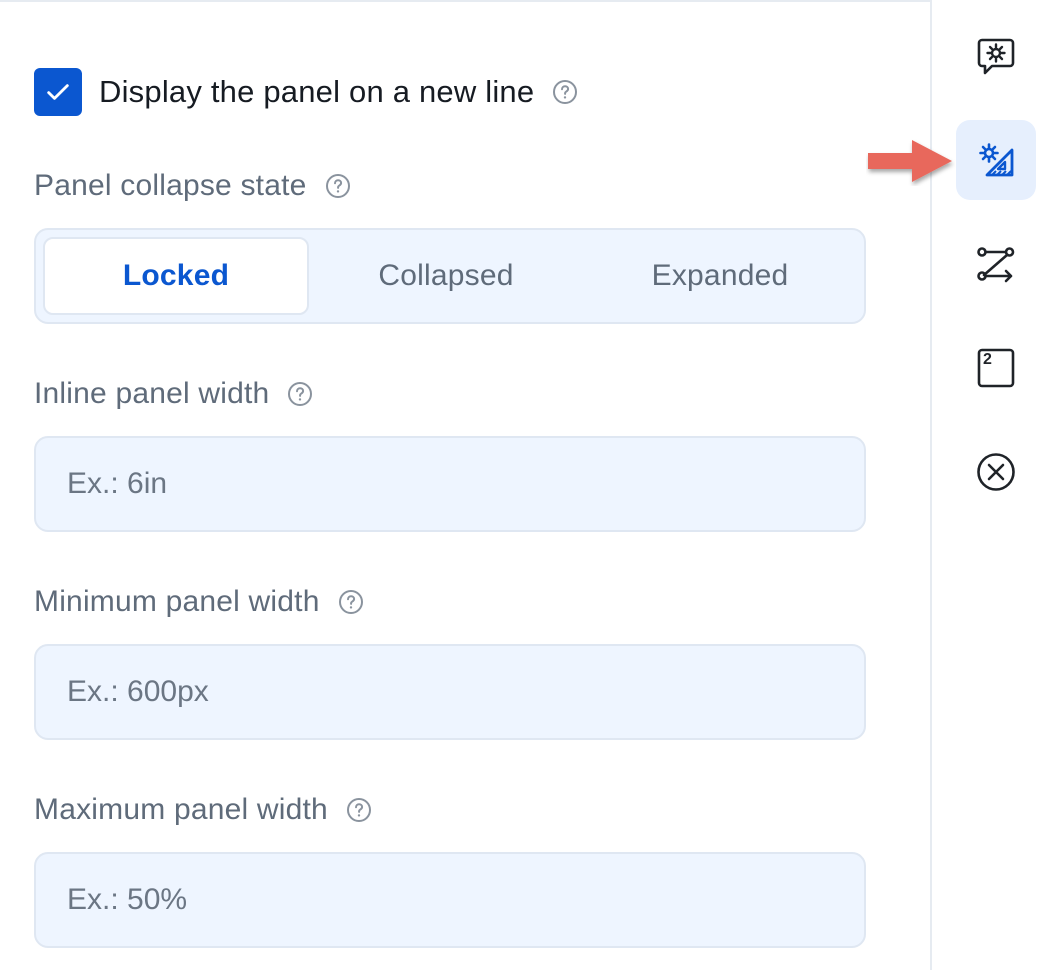  Describe the element at coordinates (317, 91) in the screenshot. I see `new-line-checkbox-label: Display the panel on a new line` at that location.